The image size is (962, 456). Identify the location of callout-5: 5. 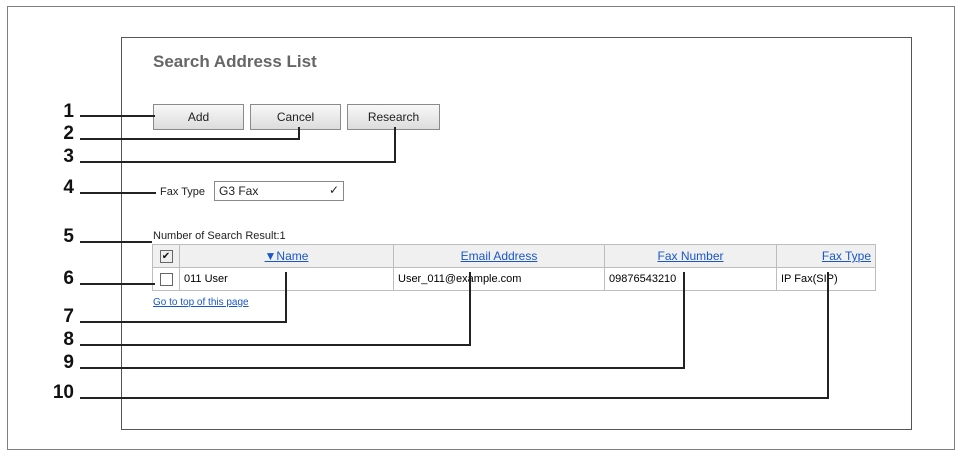
(68, 236).